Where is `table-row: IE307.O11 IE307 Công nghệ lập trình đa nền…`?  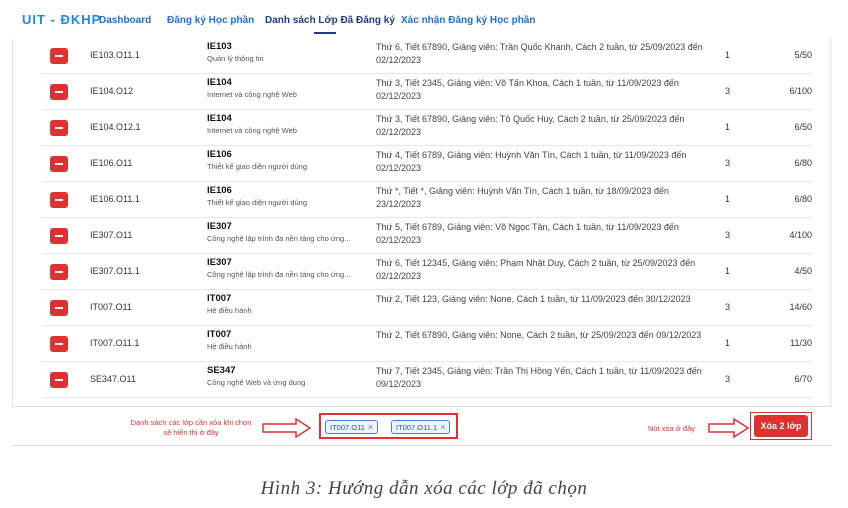
table-row: IE307.O11 IE307 Công nghệ lập trình đa nền… is located at coordinates (427, 236).